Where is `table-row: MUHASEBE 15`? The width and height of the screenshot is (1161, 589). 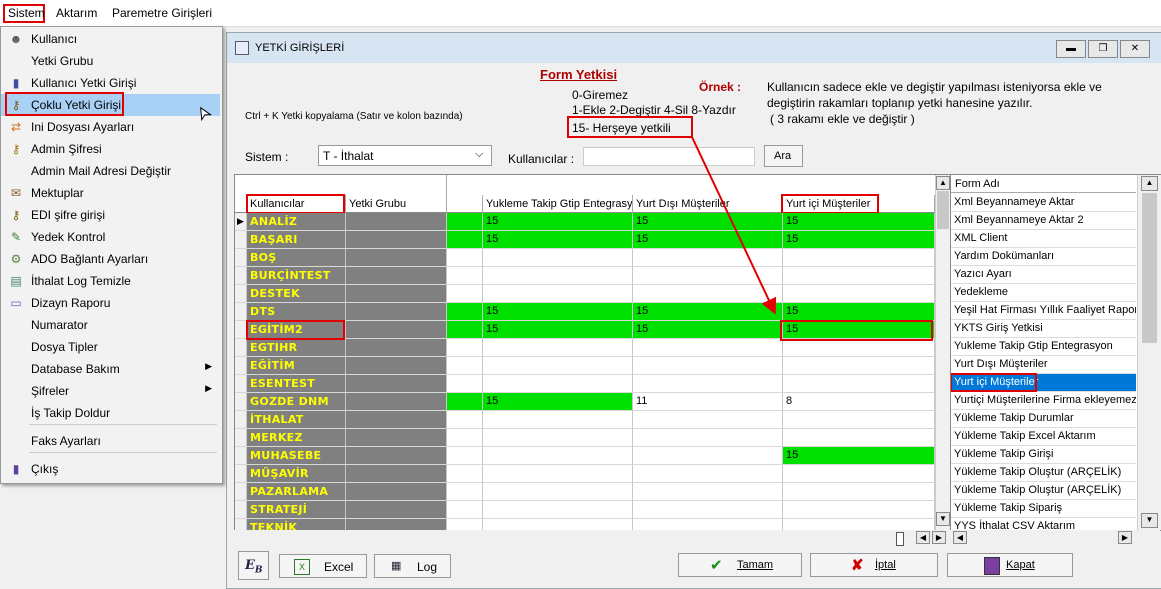 table-row: MUHASEBE 15 is located at coordinates (585, 456).